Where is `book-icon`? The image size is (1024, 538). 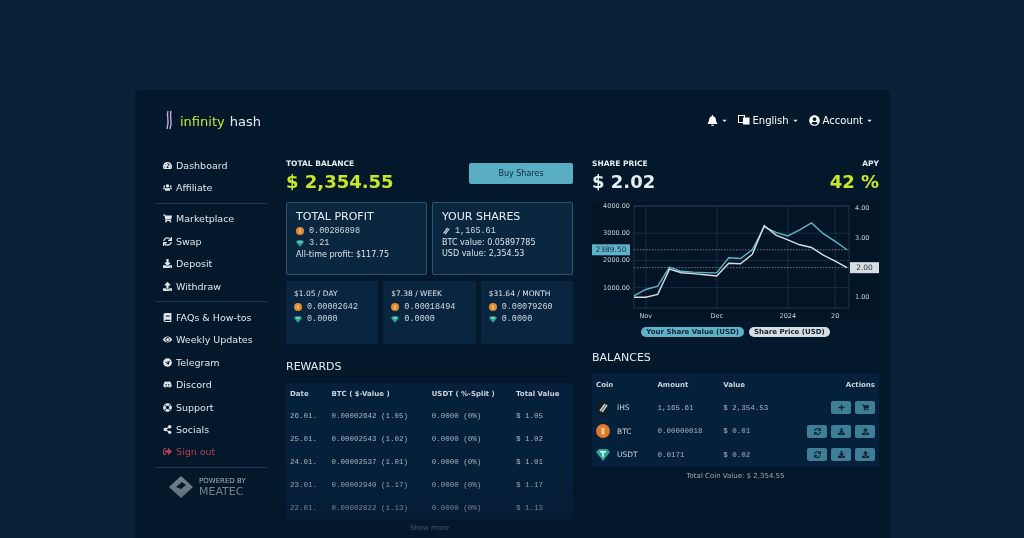
book-icon is located at coordinates (167, 318).